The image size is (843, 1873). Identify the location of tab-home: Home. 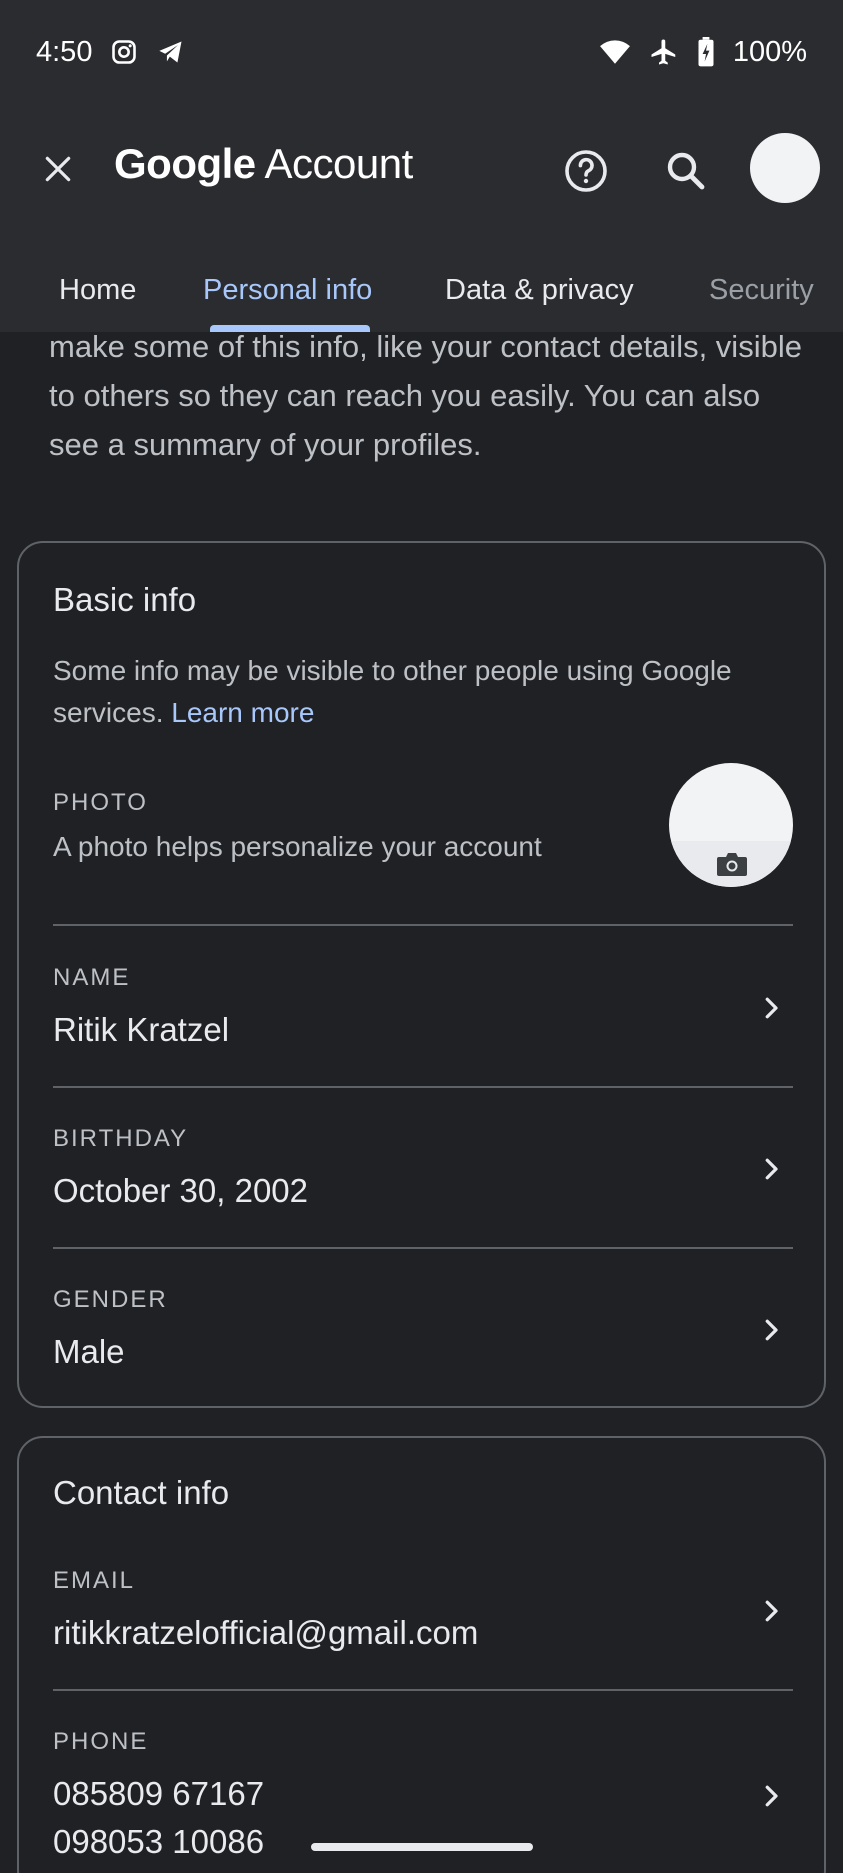
(97, 290).